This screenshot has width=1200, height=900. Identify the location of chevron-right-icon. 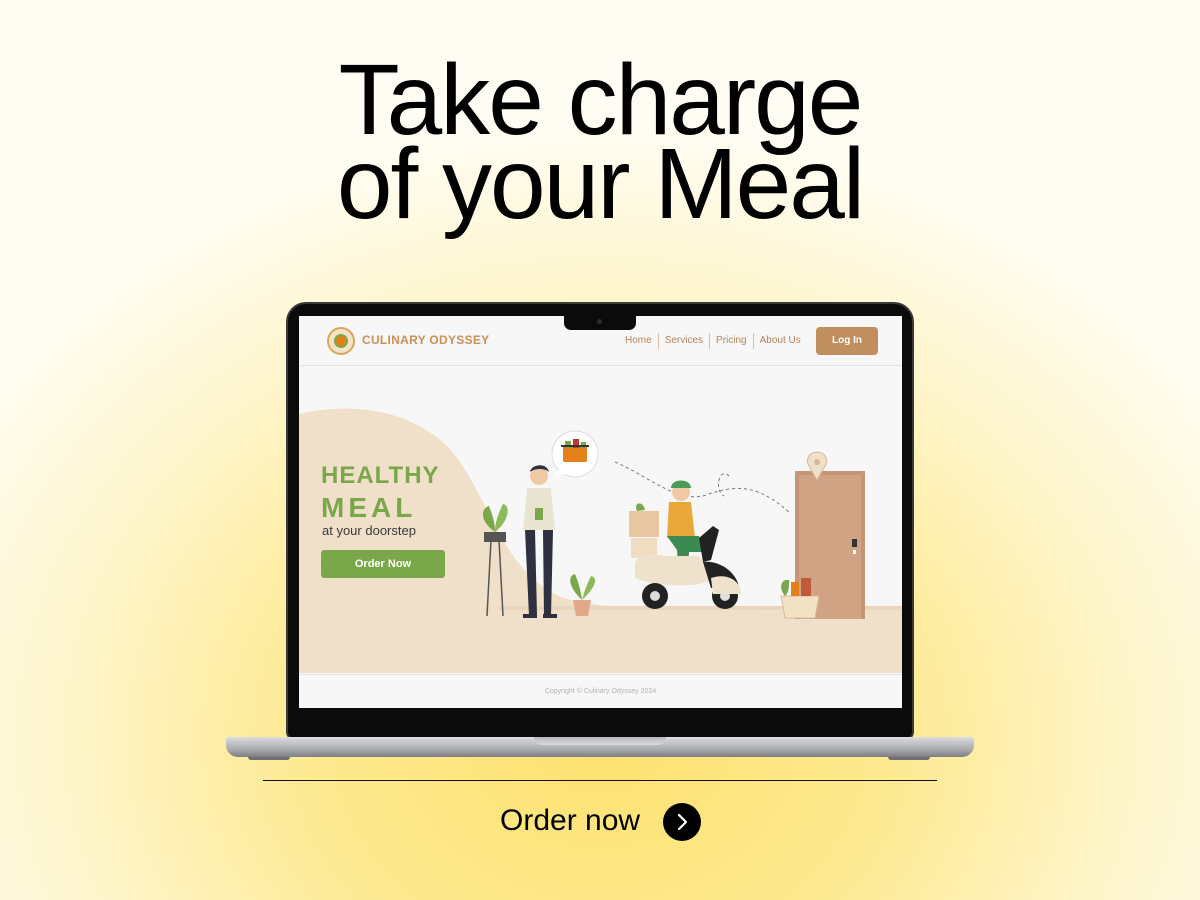
(682, 822).